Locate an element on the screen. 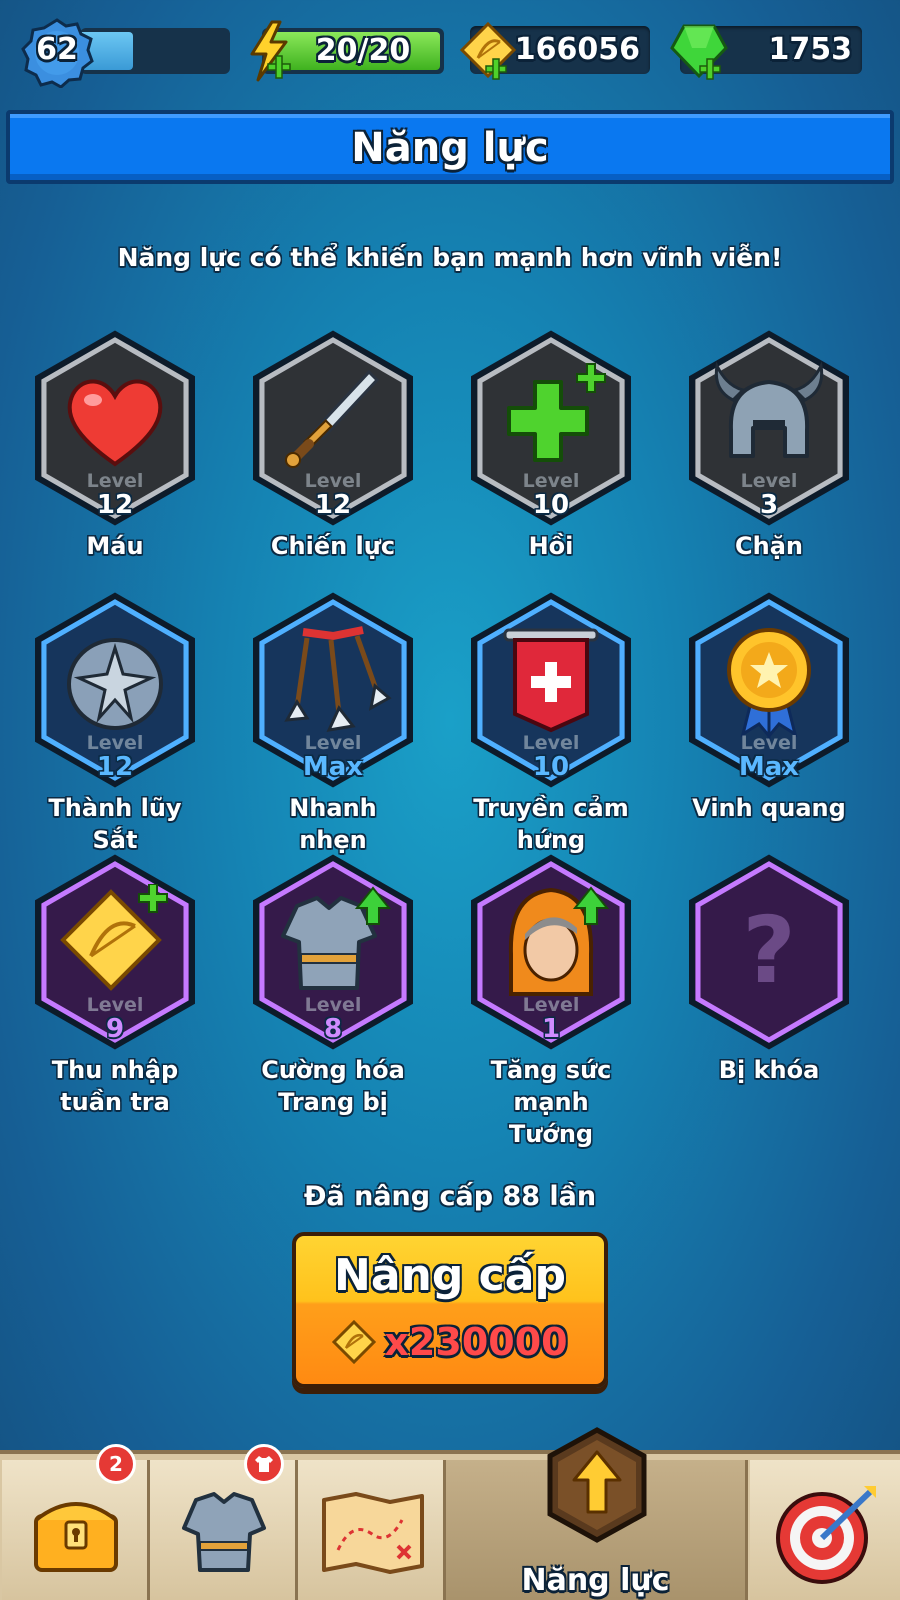  talent-level-value: 1 is located at coordinates (551, 1029).